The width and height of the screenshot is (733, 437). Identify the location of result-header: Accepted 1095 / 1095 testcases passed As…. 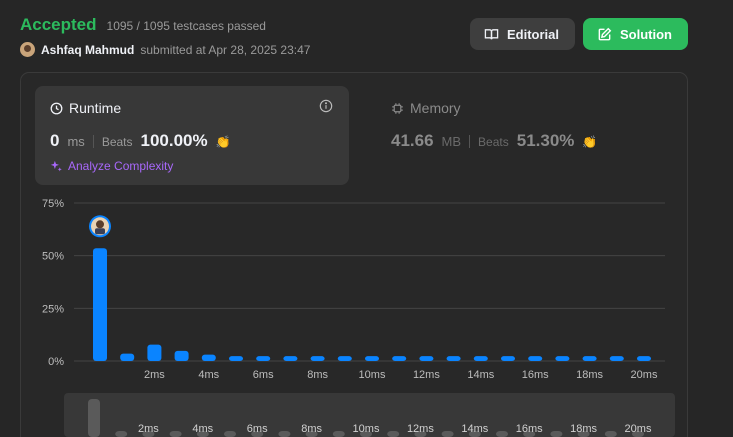
(165, 36).